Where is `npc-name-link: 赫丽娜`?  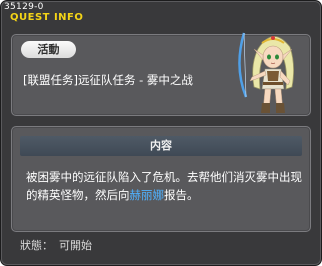 npc-name-link: 赫丽娜 is located at coordinates (147, 195).